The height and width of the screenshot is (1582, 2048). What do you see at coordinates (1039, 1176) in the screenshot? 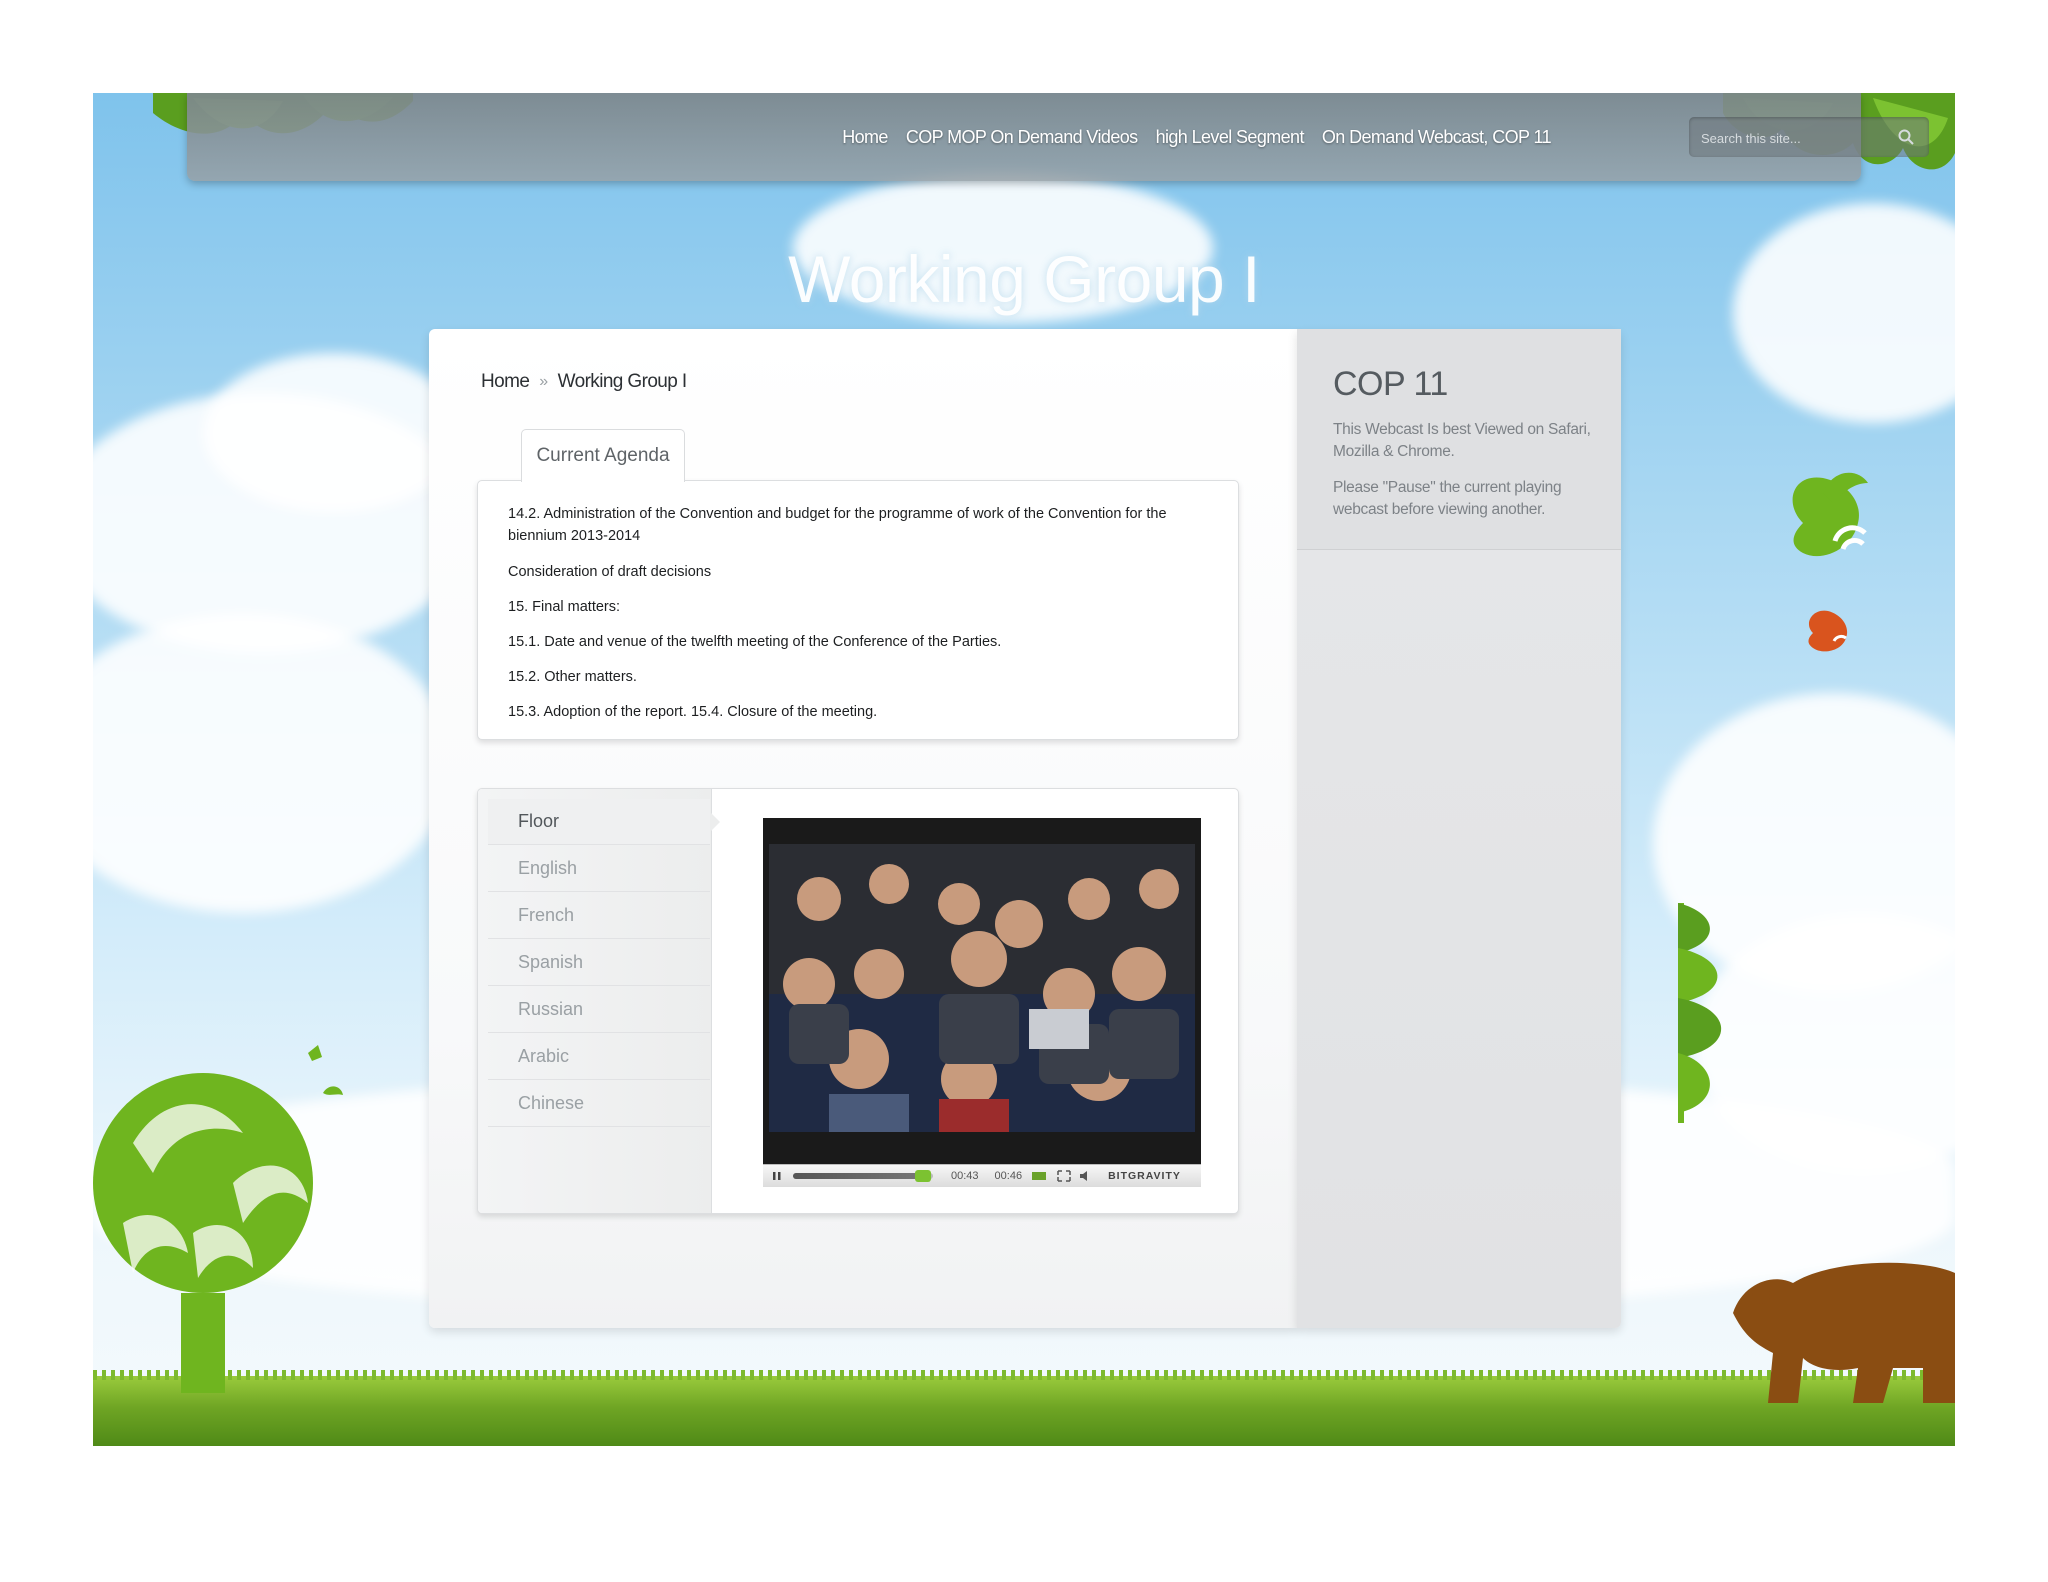
I see `quality-indicator` at bounding box center [1039, 1176].